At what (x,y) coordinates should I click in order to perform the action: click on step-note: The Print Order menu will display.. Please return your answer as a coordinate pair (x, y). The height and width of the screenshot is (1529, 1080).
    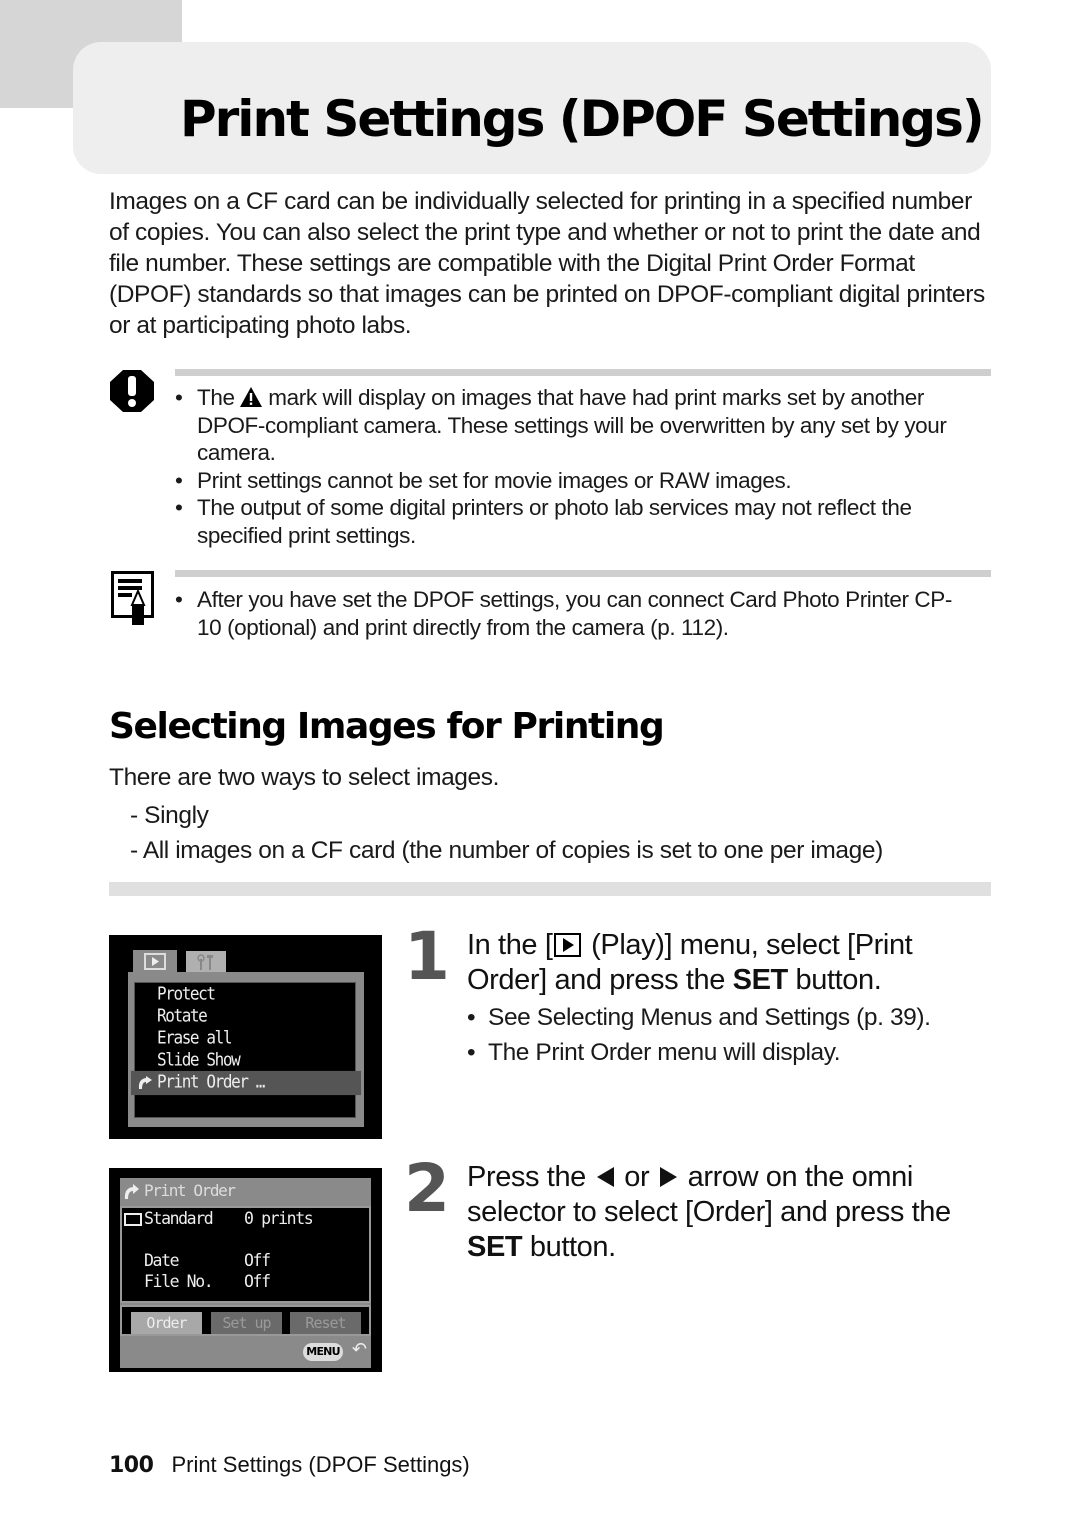
    Looking at the image, I should click on (699, 1052).